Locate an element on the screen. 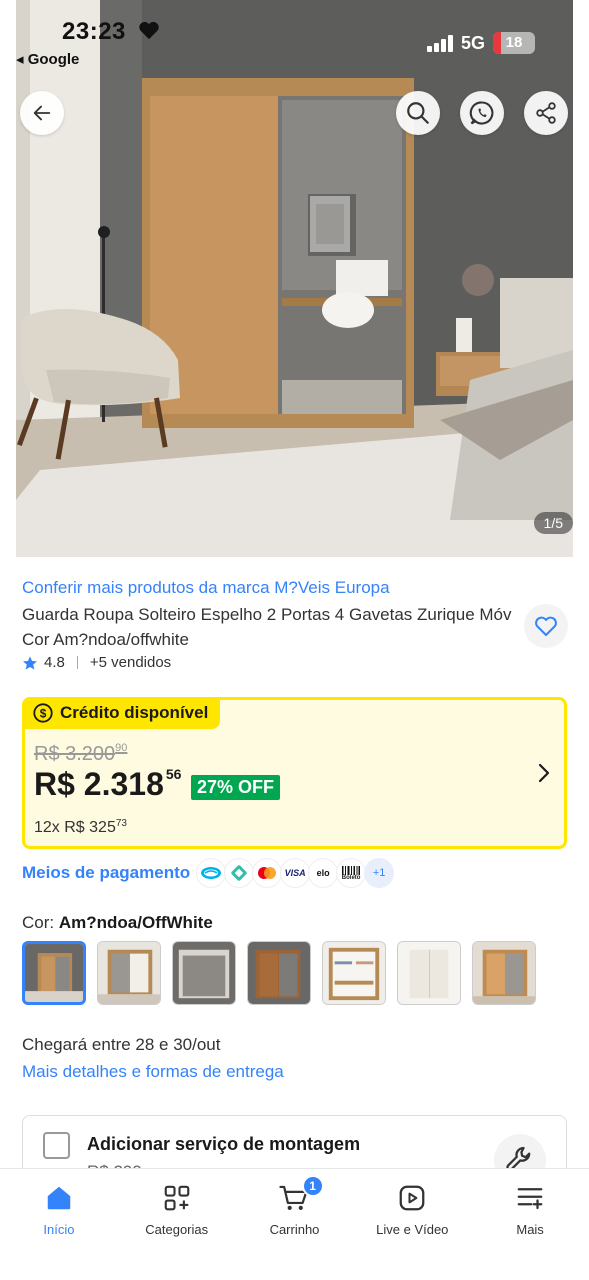 Image resolution: width=589 pixels, height=1280 pixels. nav-item-more: Mais is located at coordinates (530, 1224).